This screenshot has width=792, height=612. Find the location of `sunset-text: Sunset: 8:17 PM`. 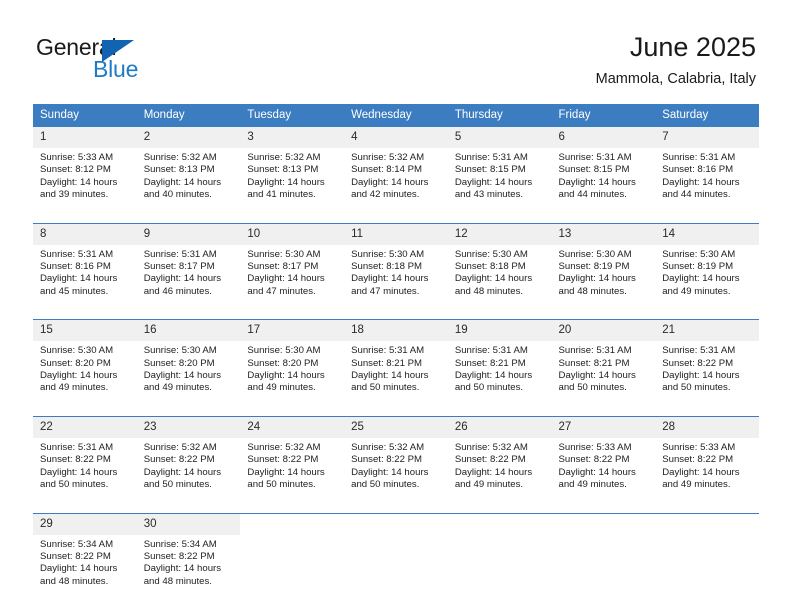

sunset-text: Sunset: 8:17 PM is located at coordinates (283, 267).